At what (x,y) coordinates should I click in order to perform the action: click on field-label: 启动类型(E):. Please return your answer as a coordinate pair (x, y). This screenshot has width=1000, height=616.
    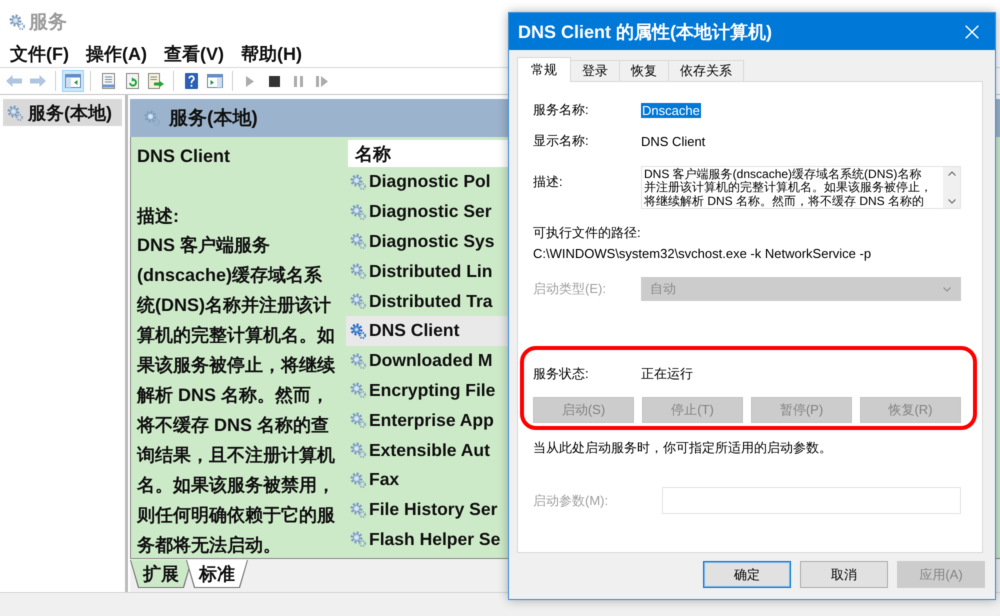
    Looking at the image, I should click on (570, 289).